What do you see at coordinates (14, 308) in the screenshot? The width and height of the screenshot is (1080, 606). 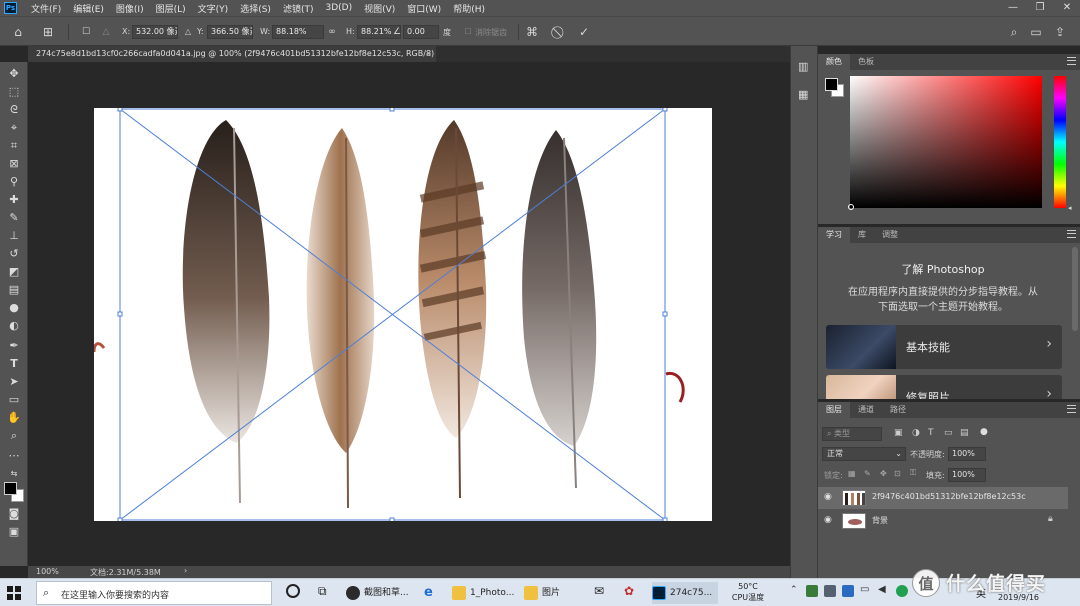 I see `blur-tool-icon: ●` at bounding box center [14, 308].